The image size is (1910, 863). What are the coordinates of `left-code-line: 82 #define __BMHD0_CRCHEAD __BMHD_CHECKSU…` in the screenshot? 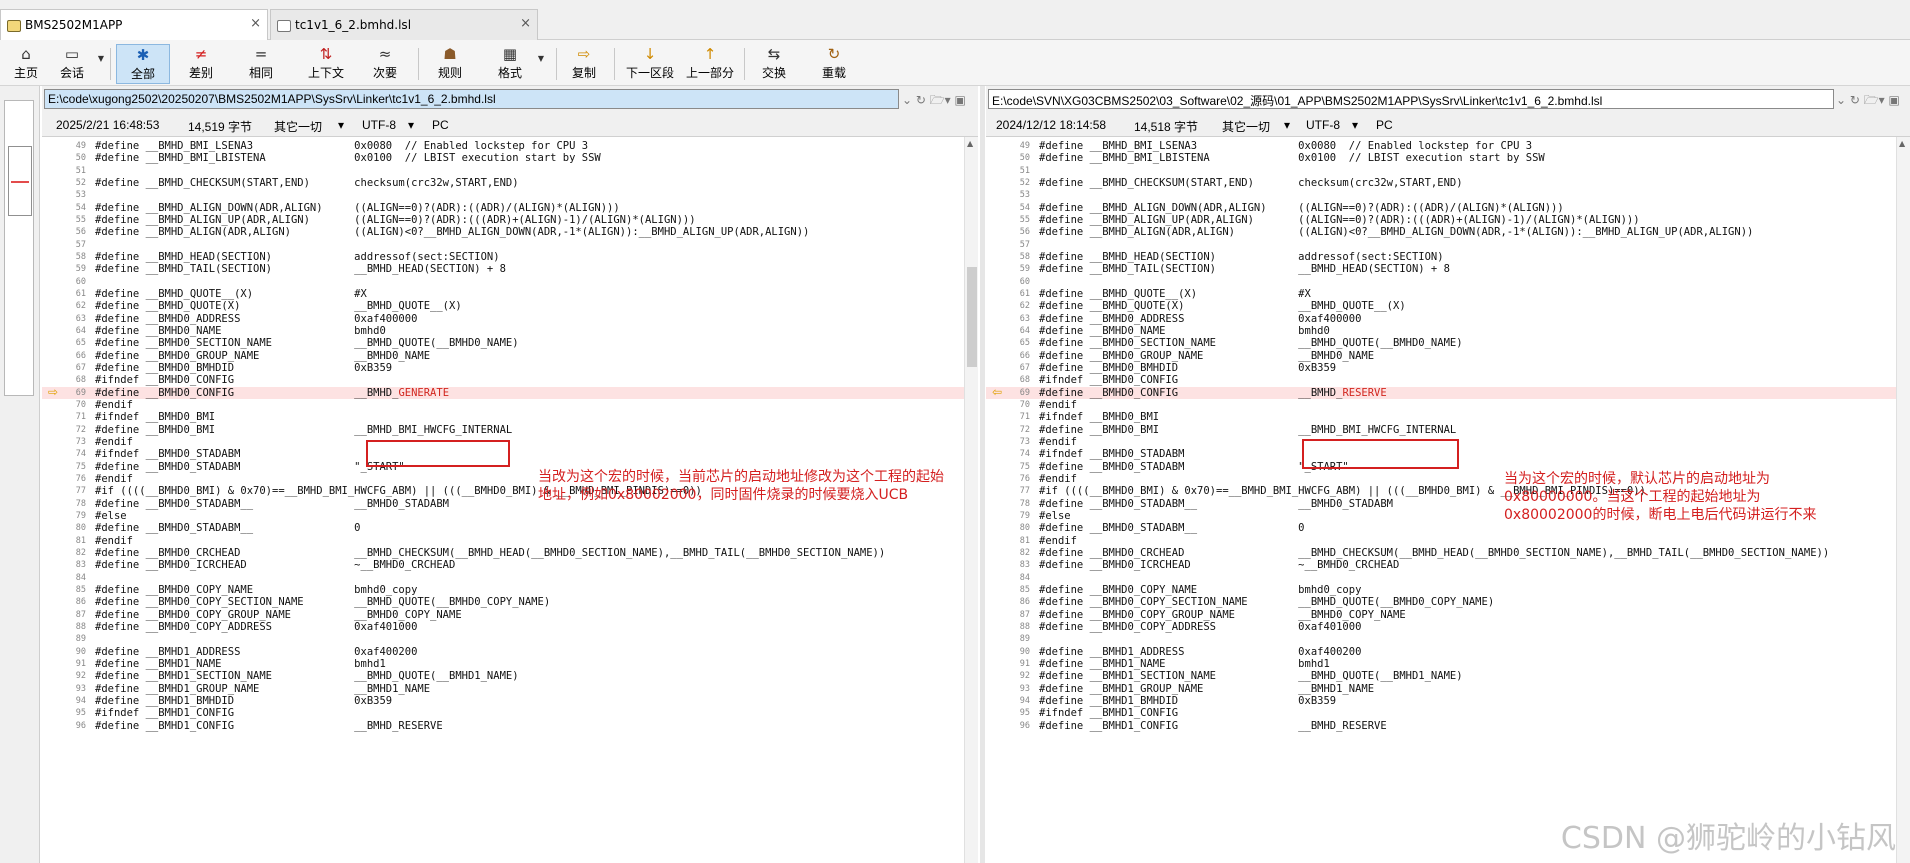 It's located at (503, 553).